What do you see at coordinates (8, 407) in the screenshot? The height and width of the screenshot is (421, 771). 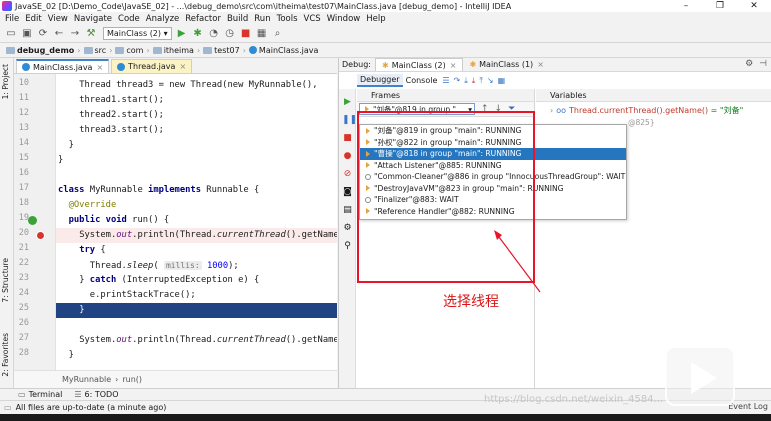 I see `status-toggle-icon: ▭` at bounding box center [8, 407].